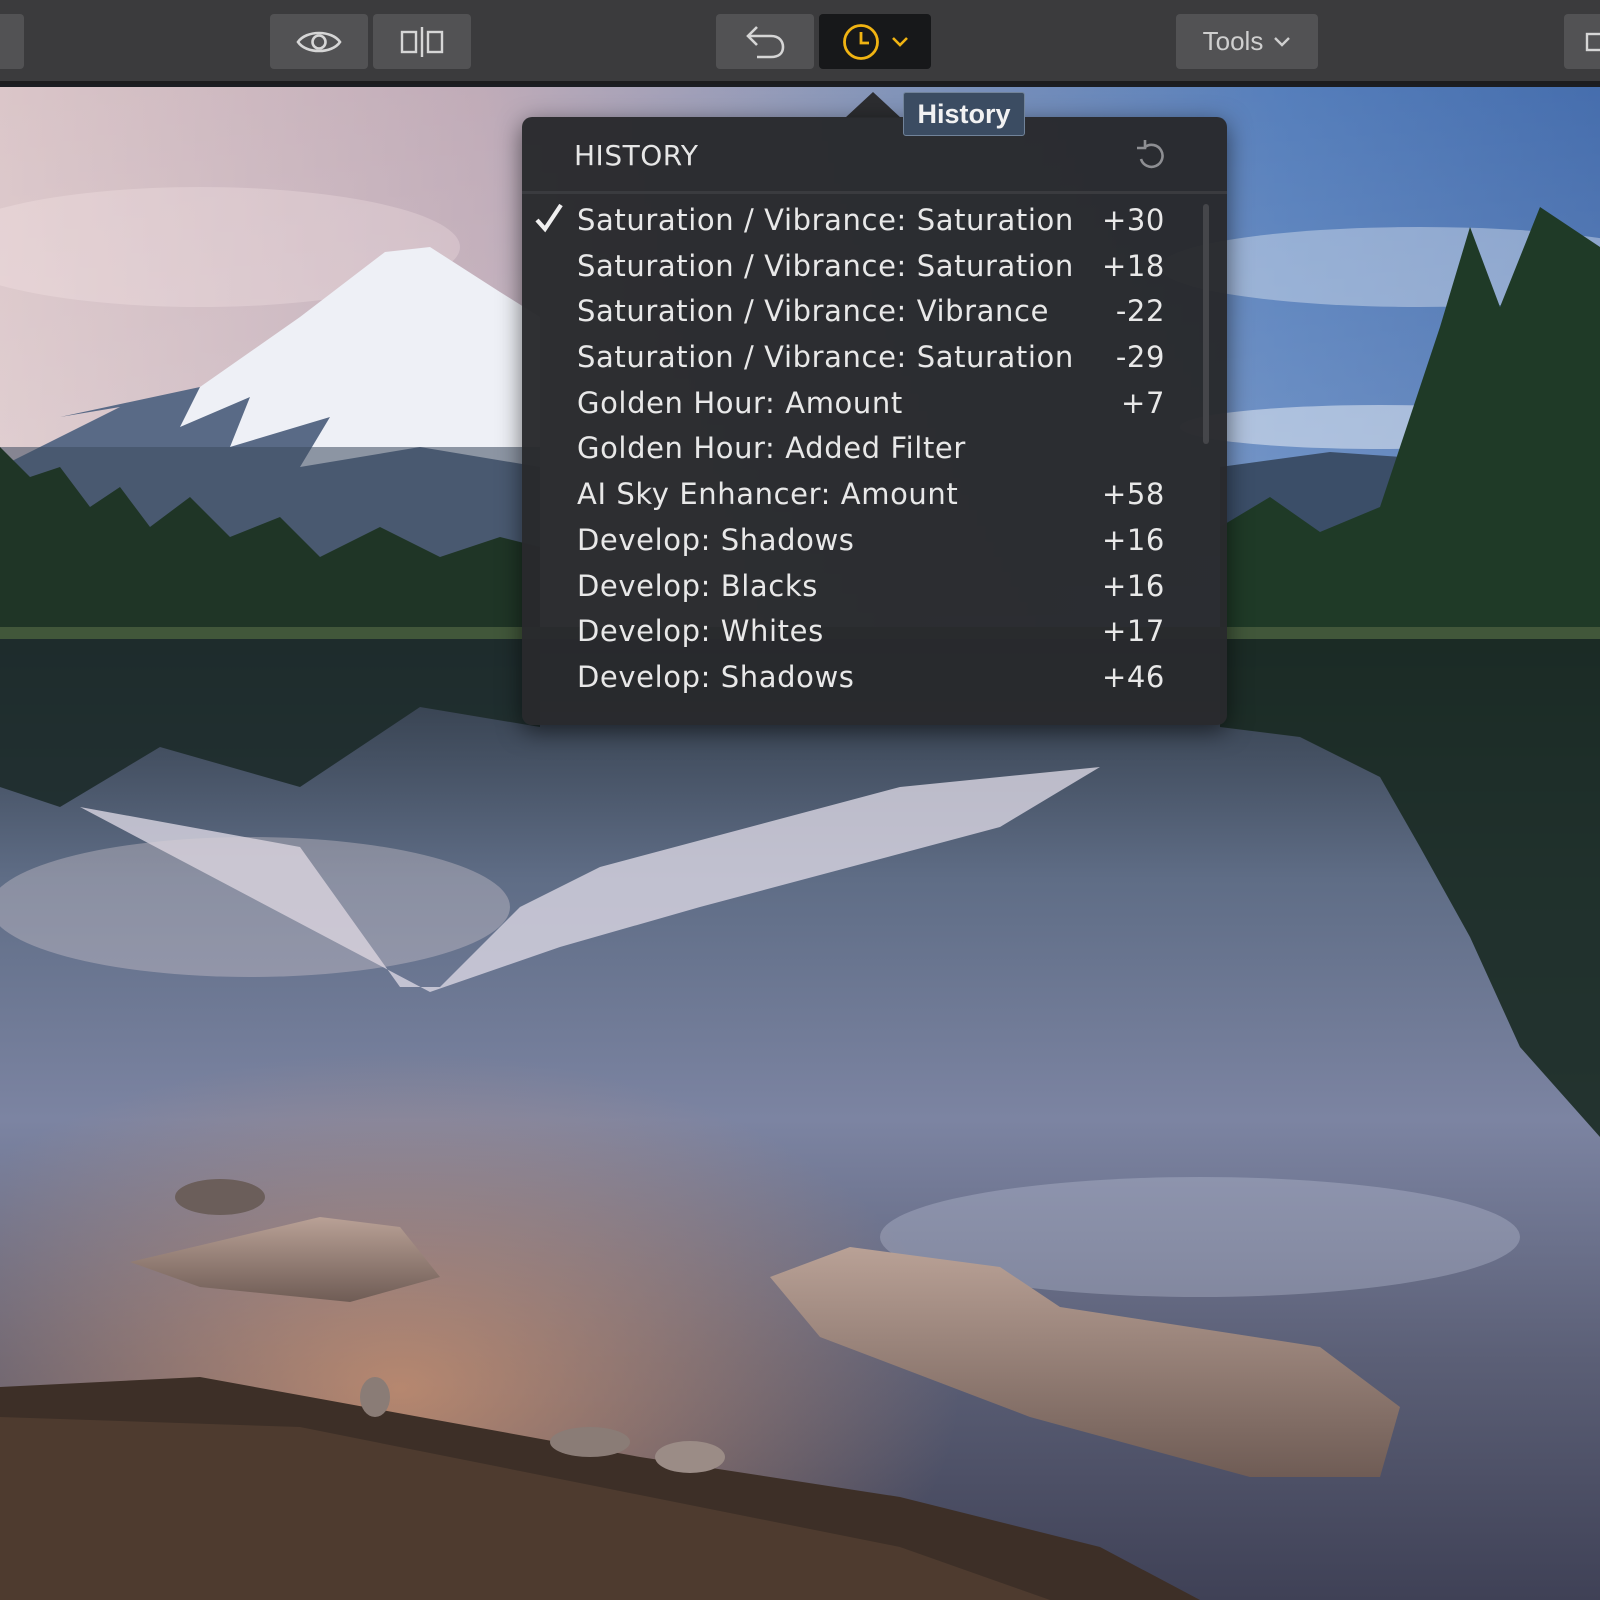  I want to click on eye-icon, so click(319, 41).